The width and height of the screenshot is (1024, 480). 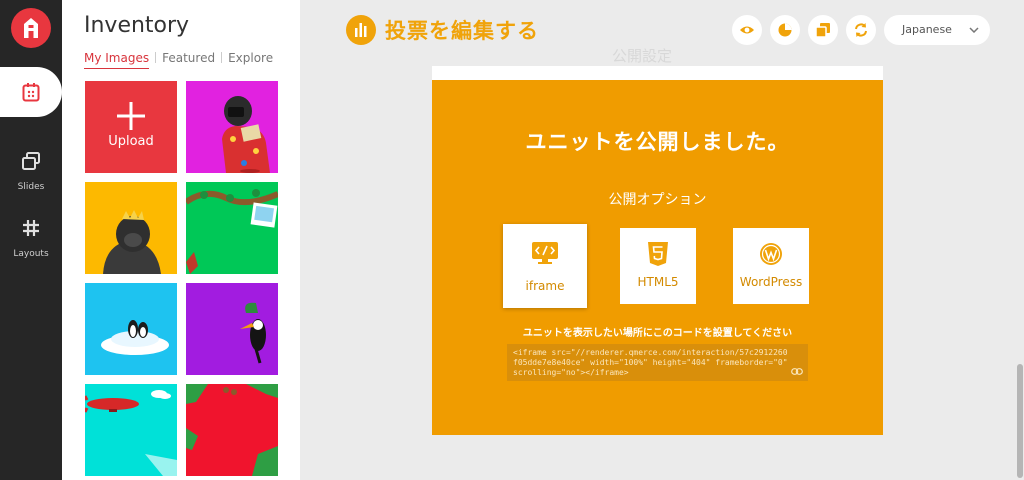 I want to click on results-button, so click(x=785, y=30).